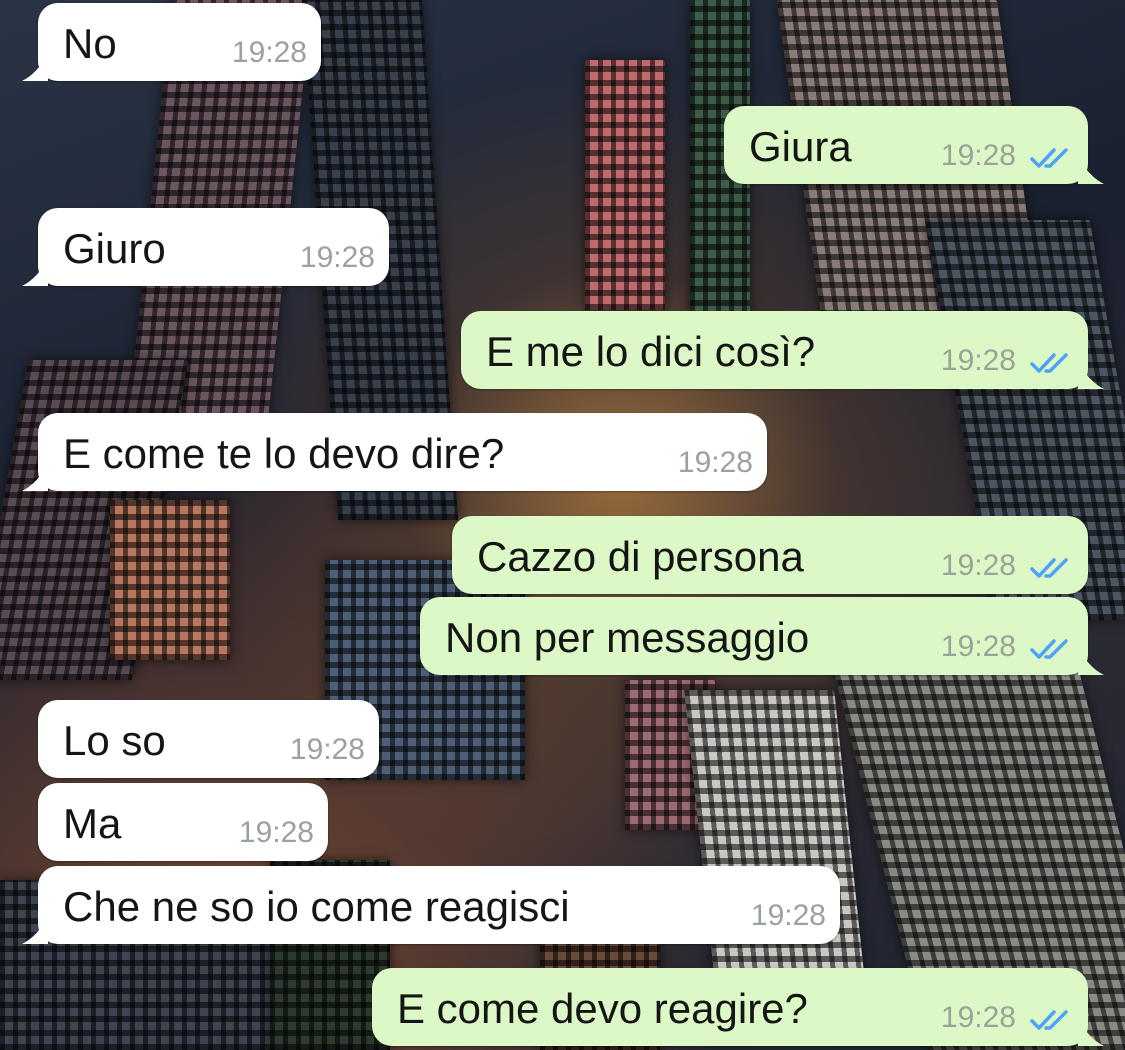 This screenshot has height=1050, width=1125. What do you see at coordinates (208, 739) in the screenshot?
I see `message-incoming: Lo so 19:28` at bounding box center [208, 739].